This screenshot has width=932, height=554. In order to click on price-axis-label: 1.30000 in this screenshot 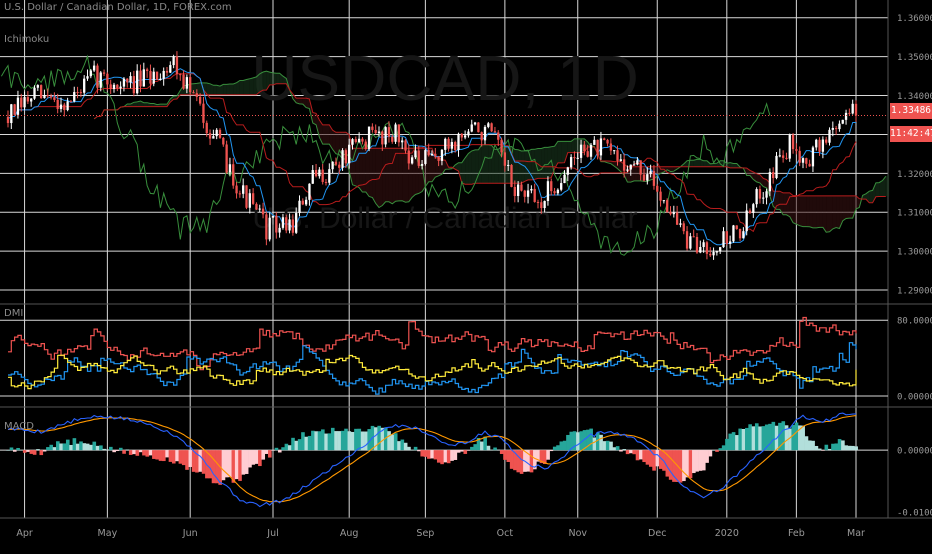, I will do `click(914, 253)`.